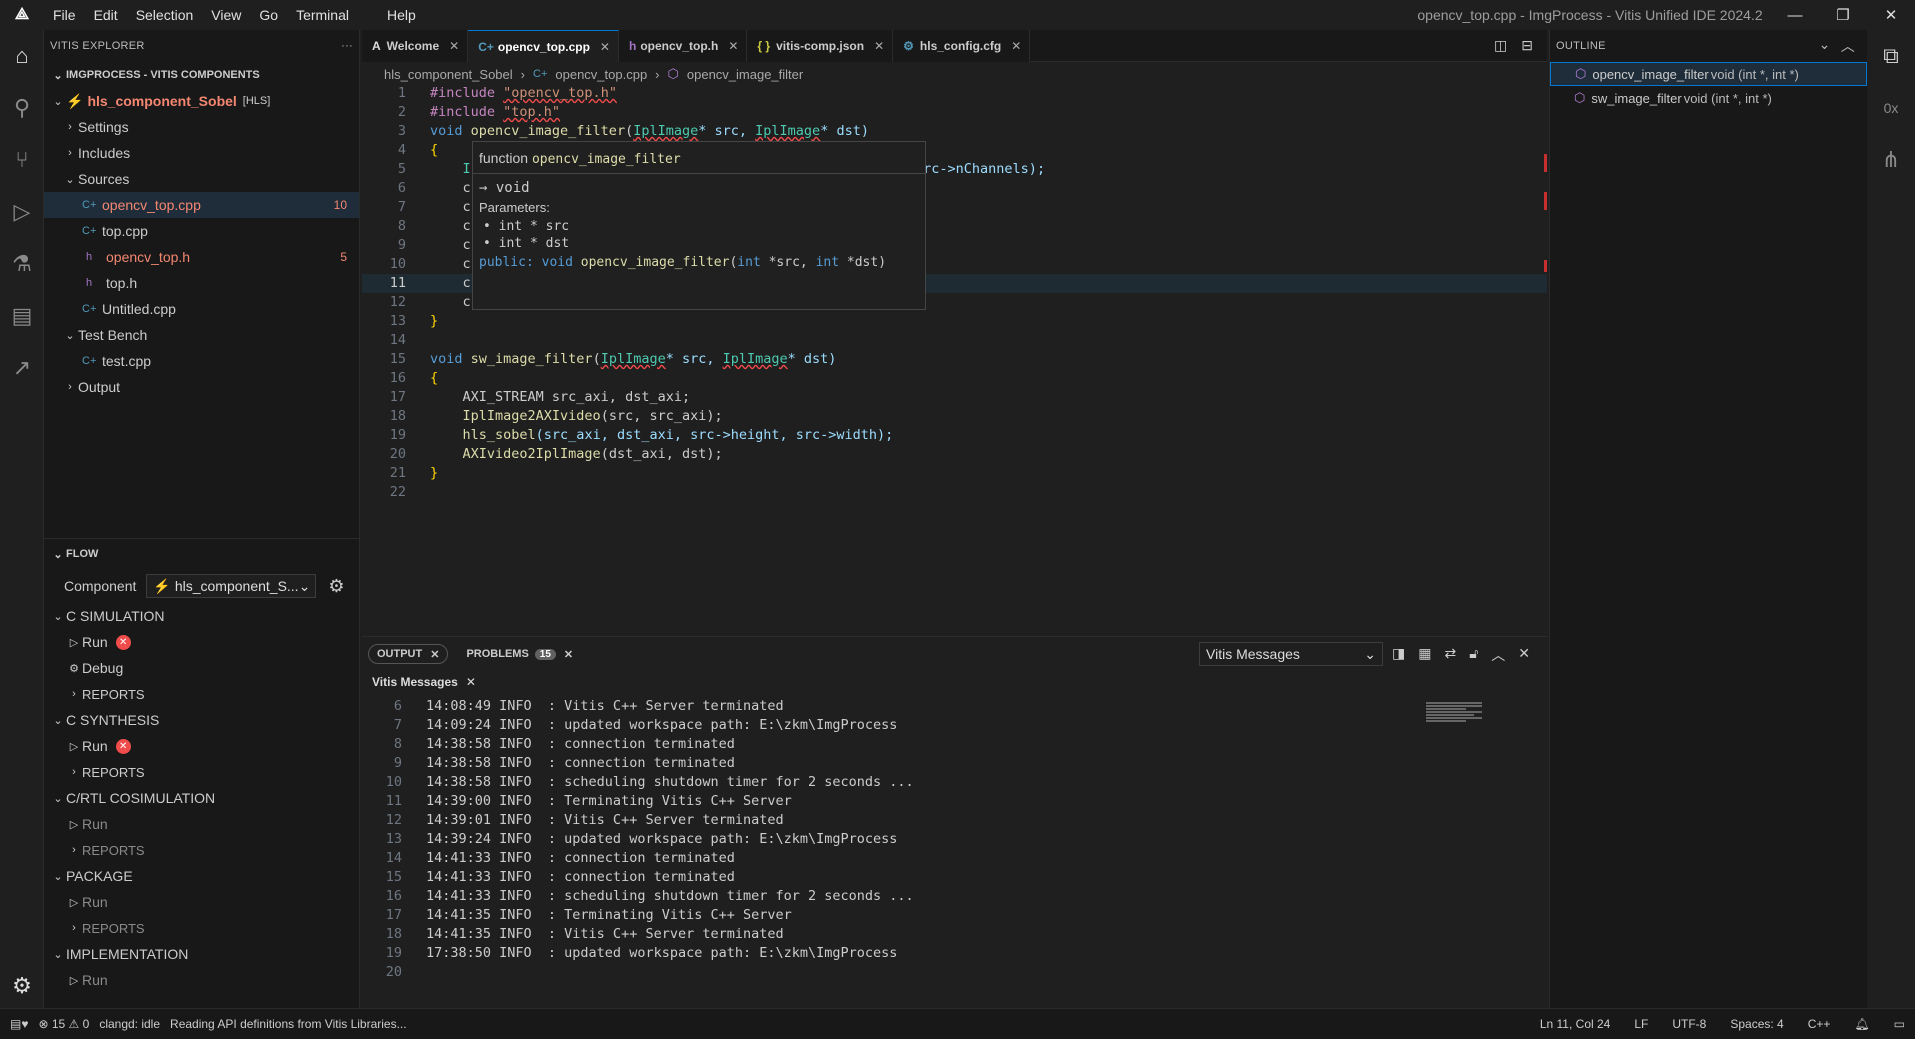 The width and height of the screenshot is (1915, 1039). What do you see at coordinates (1819, 1024) in the screenshot?
I see `language-mode: C++` at bounding box center [1819, 1024].